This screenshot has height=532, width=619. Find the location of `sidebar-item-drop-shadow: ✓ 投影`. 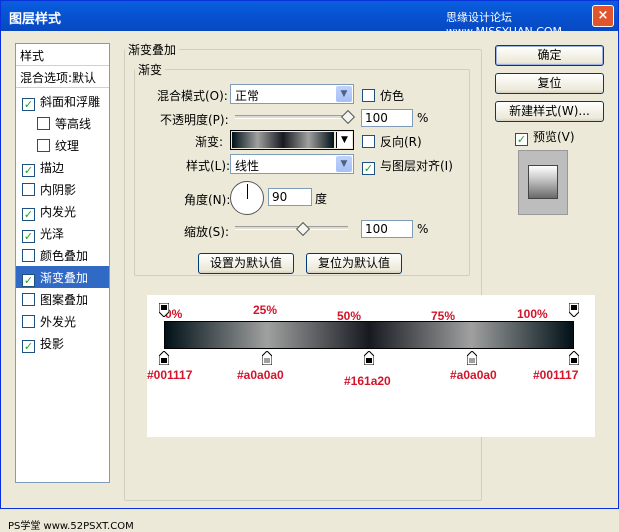

sidebar-item-drop-shadow: ✓ 投影 is located at coordinates (62, 343).